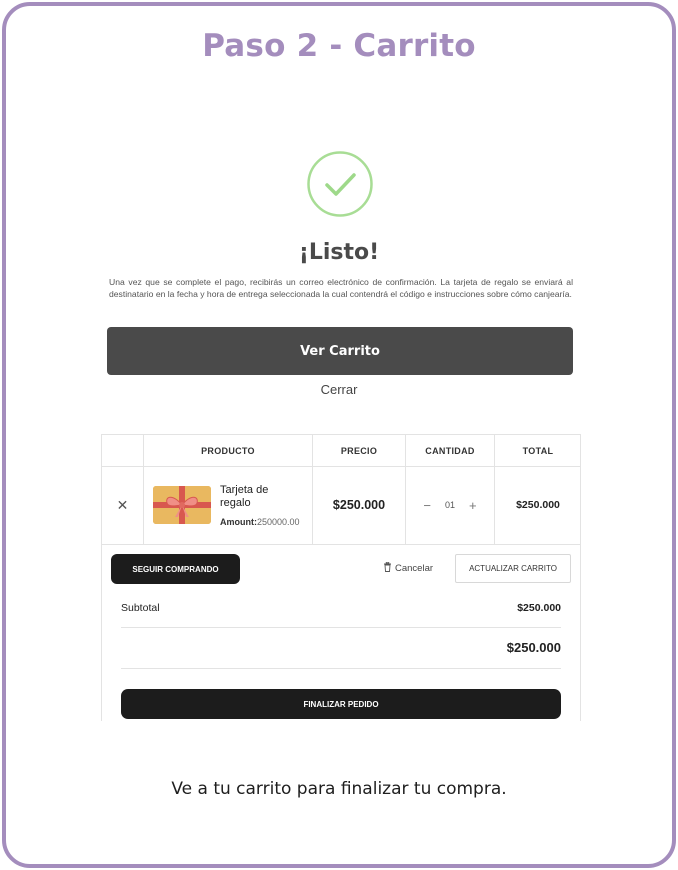 Image resolution: width=678 pixels, height=870 pixels. Describe the element at coordinates (175, 569) in the screenshot. I see `continue-shopping-button: SEGUIR COMPRANDO` at that location.